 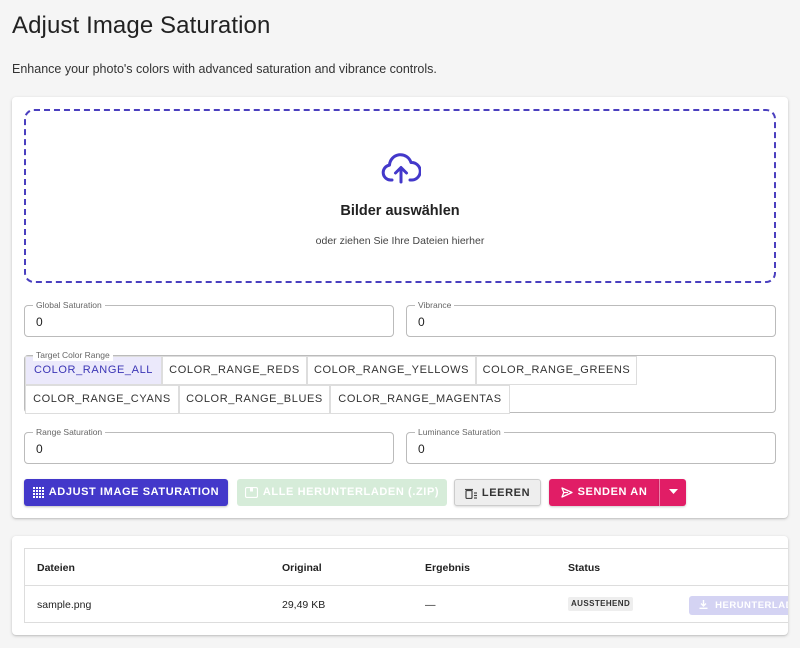 I want to click on cloud-upload-icon, so click(x=401, y=168).